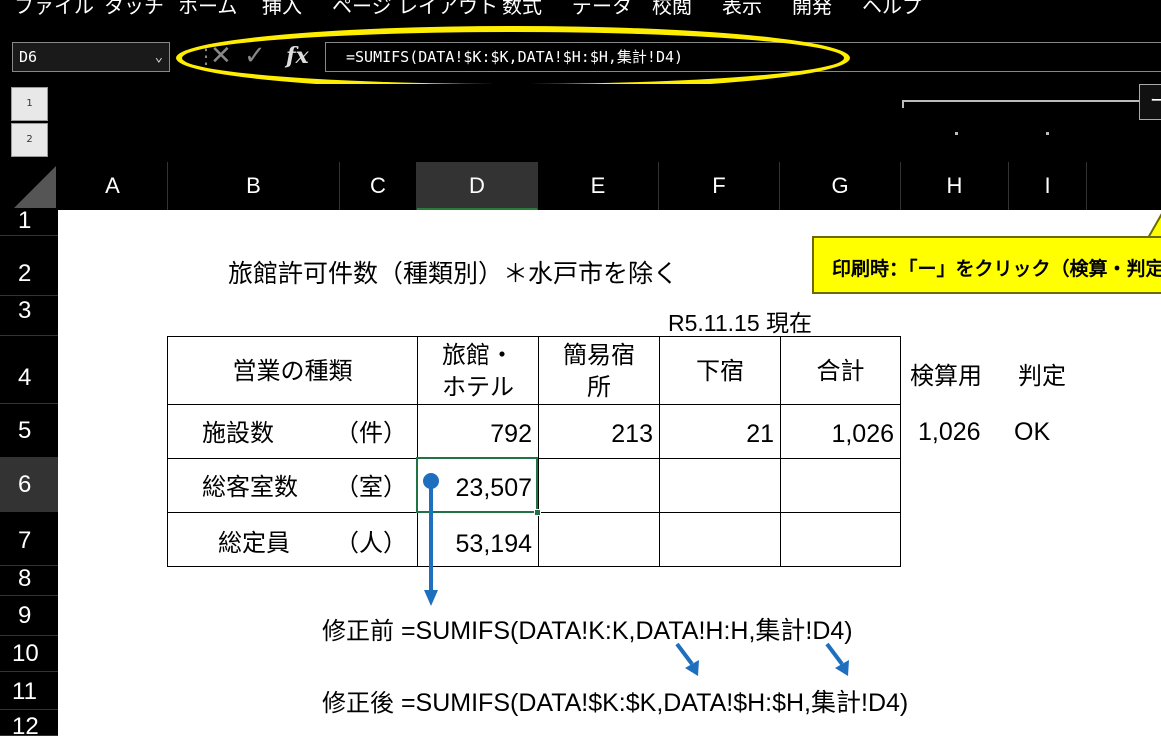  I want to click on active-cell-outline, so click(477, 485).